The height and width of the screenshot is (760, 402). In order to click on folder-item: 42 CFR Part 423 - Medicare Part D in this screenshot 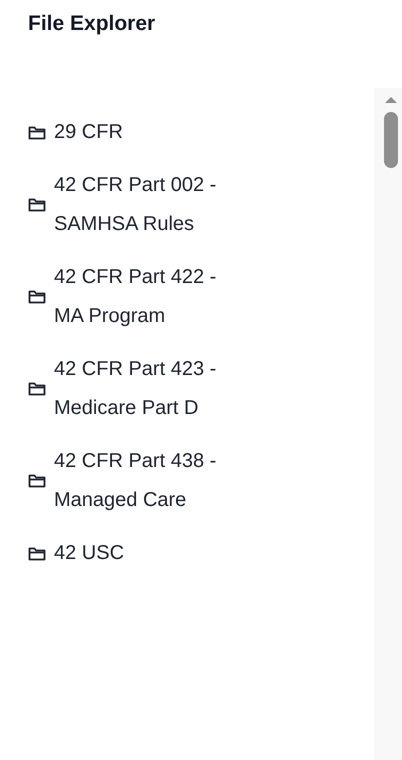, I will do `click(128, 389)`.